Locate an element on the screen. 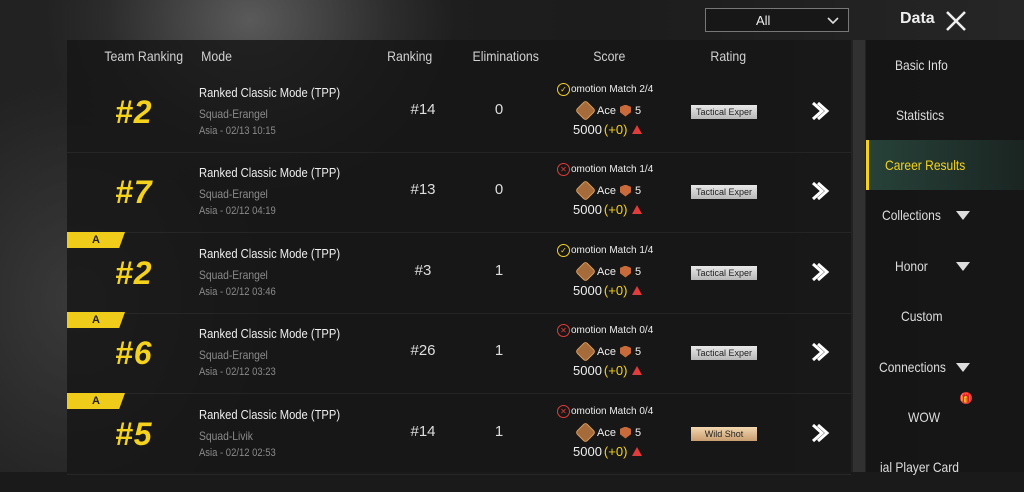  promotion-status: ✓ omotion Match 1/4 is located at coordinates (627, 250).